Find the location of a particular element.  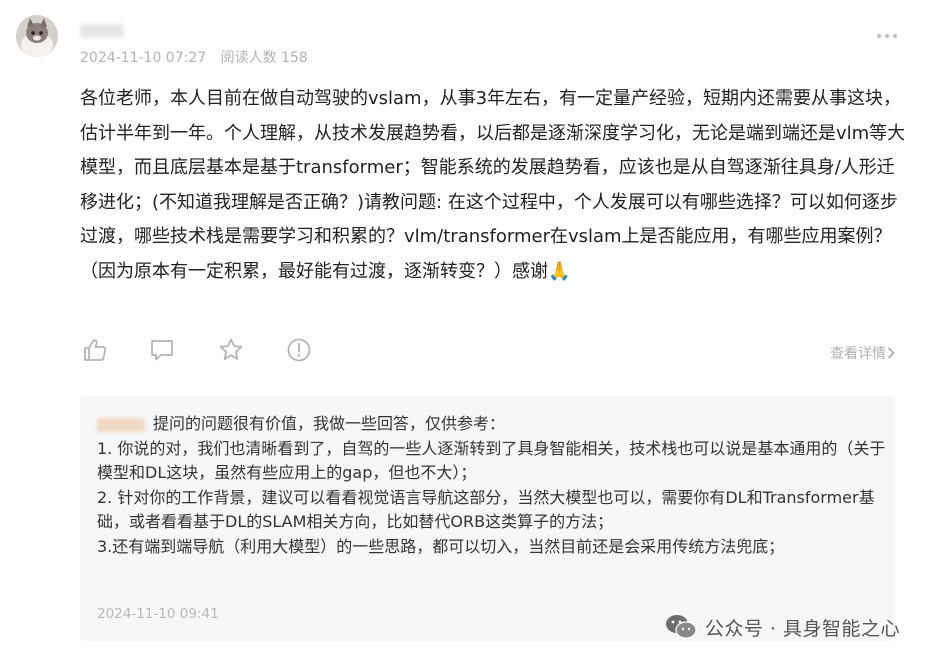

like-button is located at coordinates (95, 350).